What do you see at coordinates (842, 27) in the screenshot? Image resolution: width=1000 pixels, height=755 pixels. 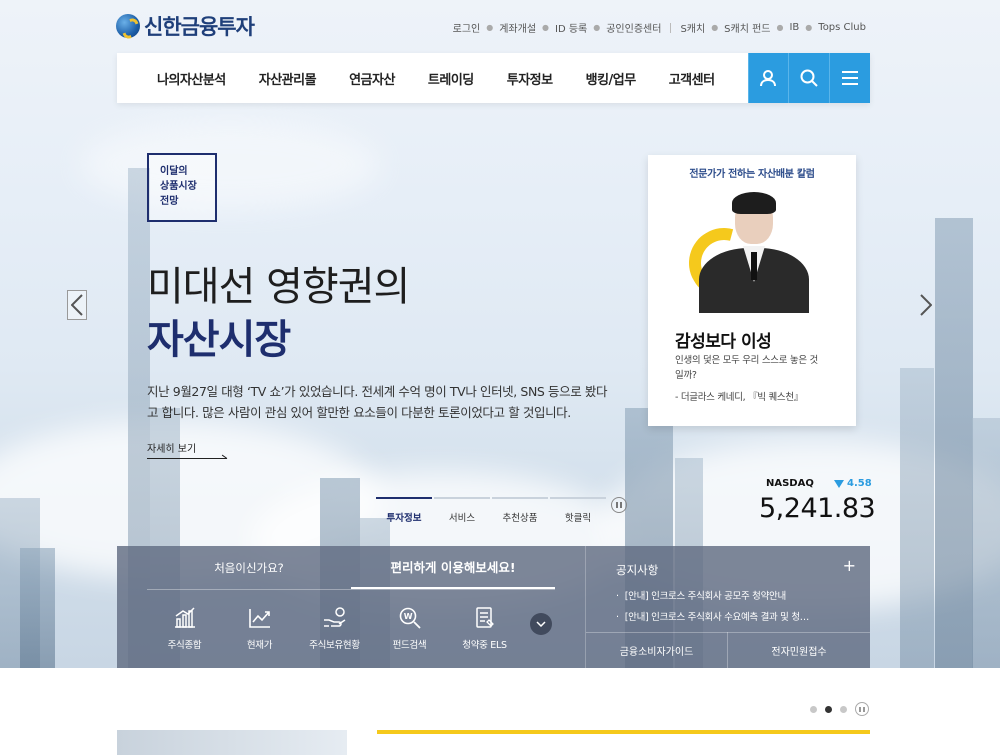 I see `util-link-tops-club: Tops Club` at bounding box center [842, 27].